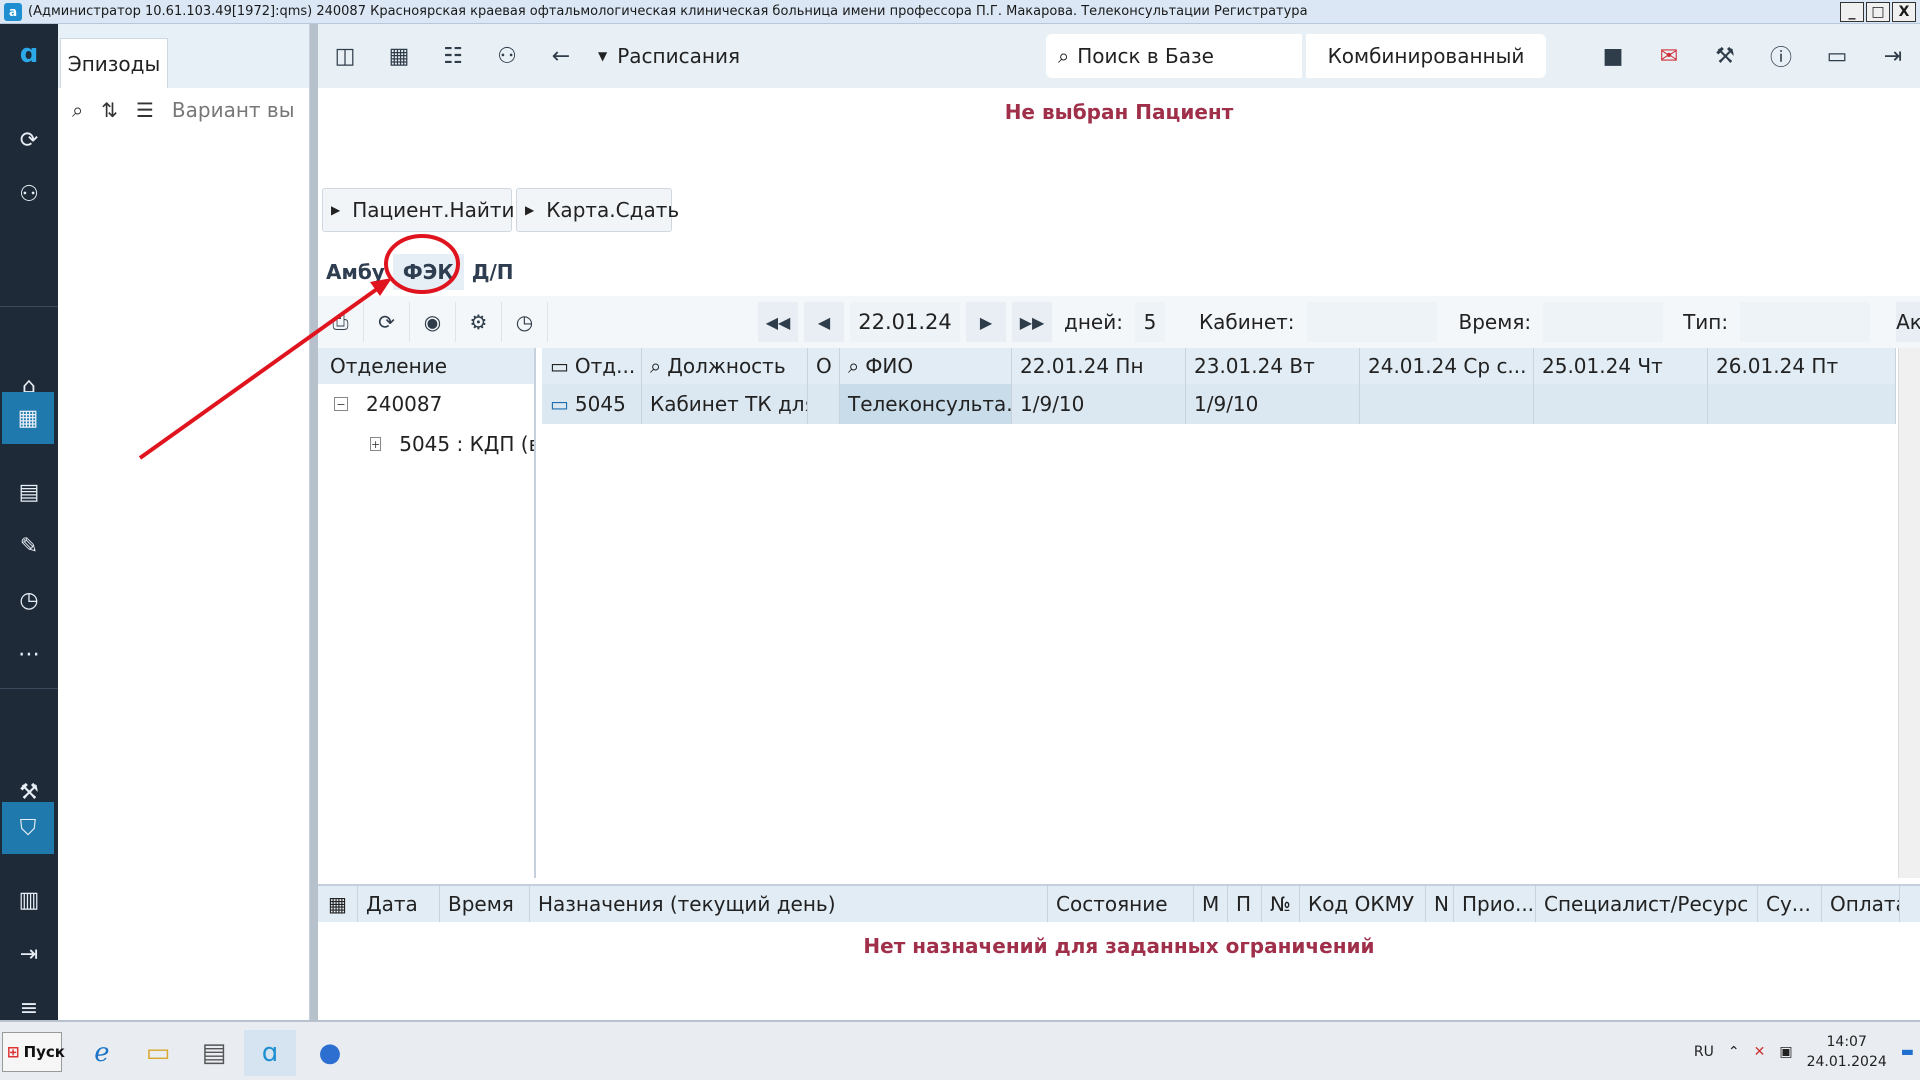  I want to click on folder-icon: ▭, so click(158, 1053).